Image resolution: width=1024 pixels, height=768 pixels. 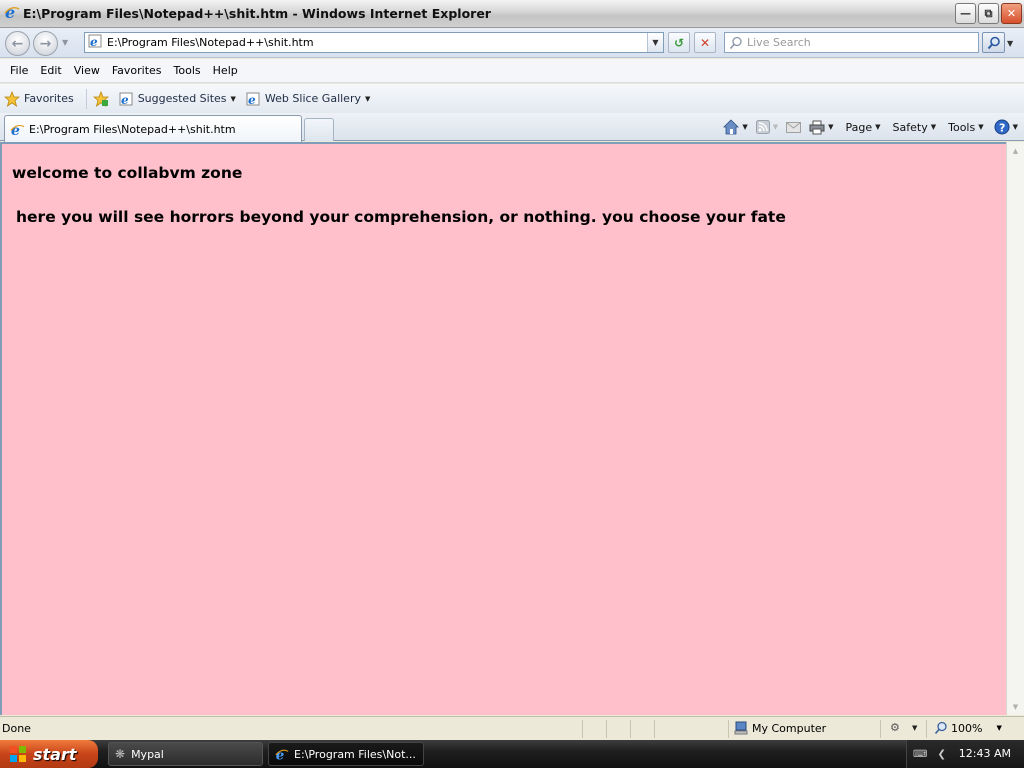 What do you see at coordinates (1011, 13) in the screenshot?
I see `close-button: ✕` at bounding box center [1011, 13].